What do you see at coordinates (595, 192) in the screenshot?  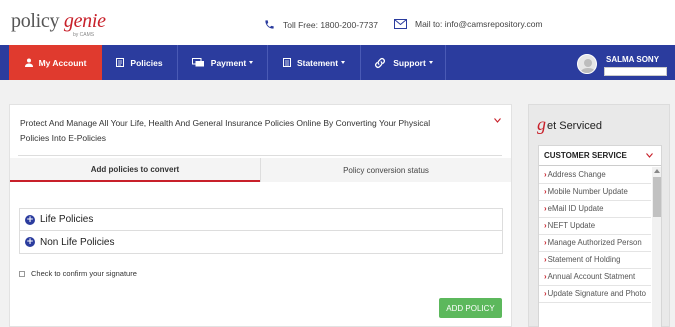 I see `list-item: ›Mobile Number Update` at bounding box center [595, 192].